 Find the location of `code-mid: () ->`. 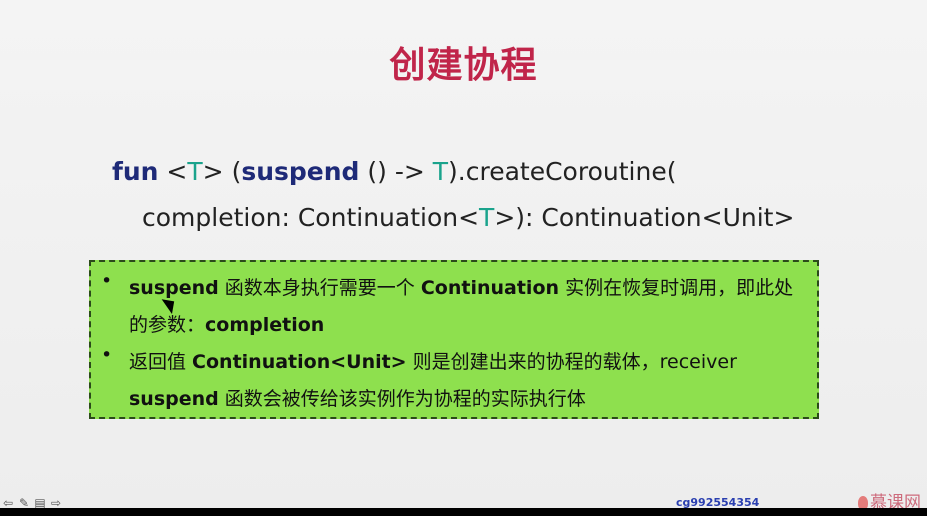

code-mid: () -> is located at coordinates (396, 171).